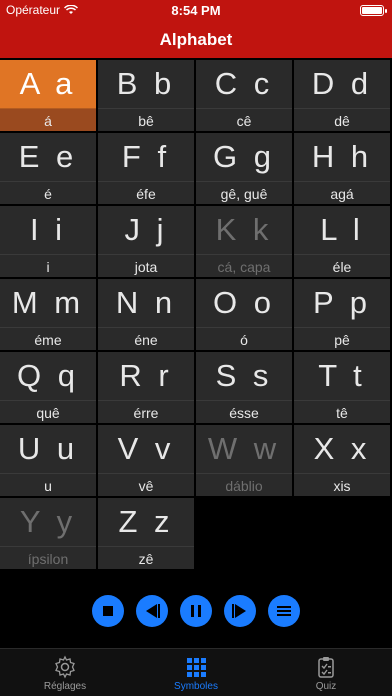 The image size is (392, 696). Describe the element at coordinates (146, 302) in the screenshot. I see `letter-glyphs: N n` at that location.